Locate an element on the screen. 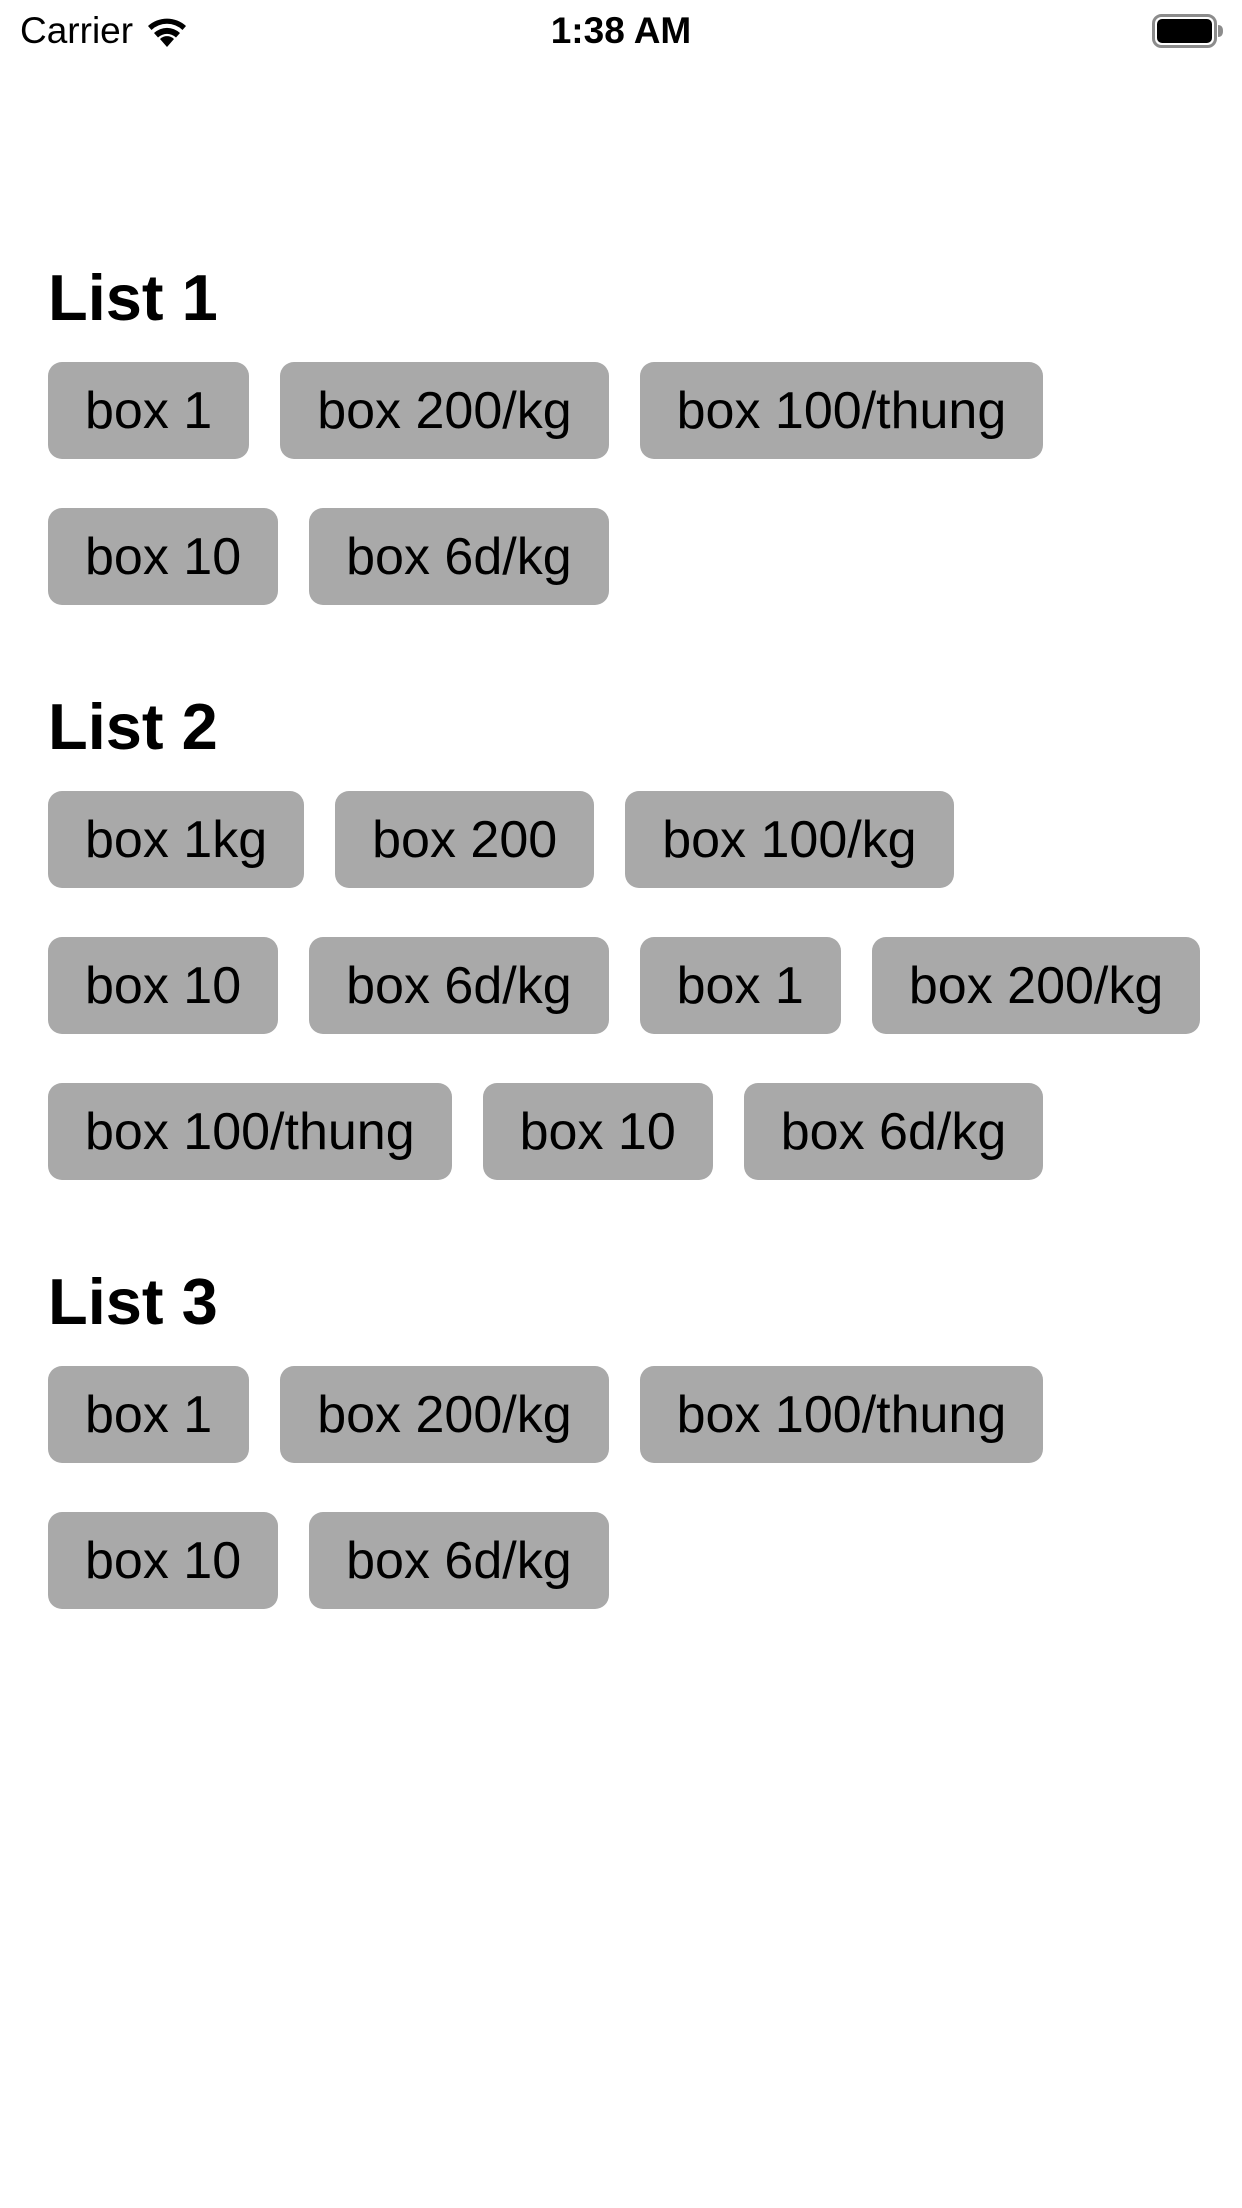  section-title: List 2 is located at coordinates (133, 726).